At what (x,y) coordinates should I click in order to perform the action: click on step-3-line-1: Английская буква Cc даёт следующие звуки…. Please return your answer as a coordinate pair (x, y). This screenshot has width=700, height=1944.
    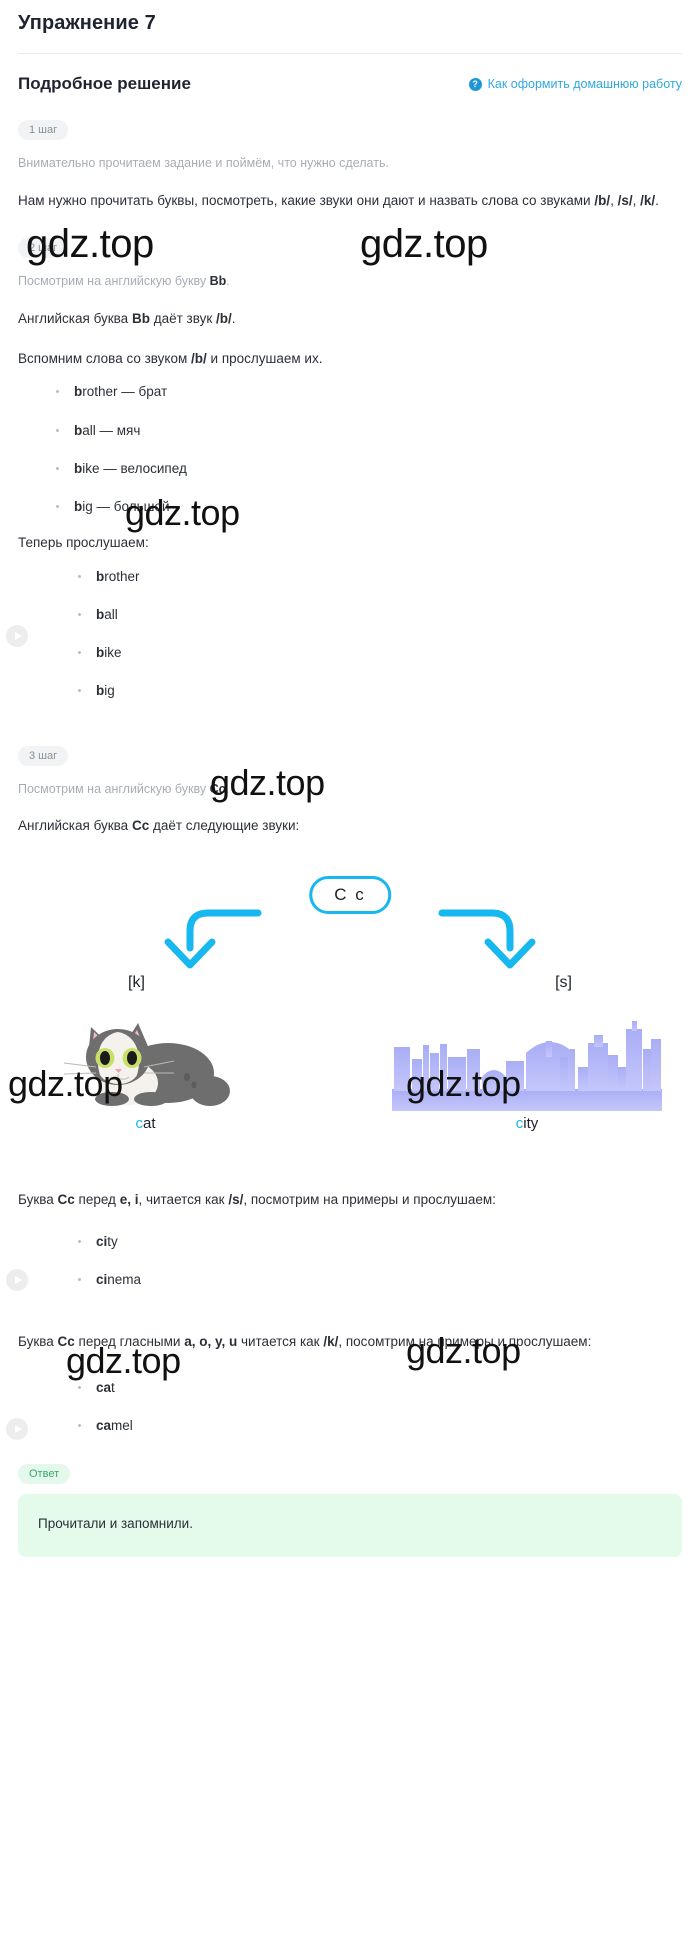
    Looking at the image, I should click on (350, 826).